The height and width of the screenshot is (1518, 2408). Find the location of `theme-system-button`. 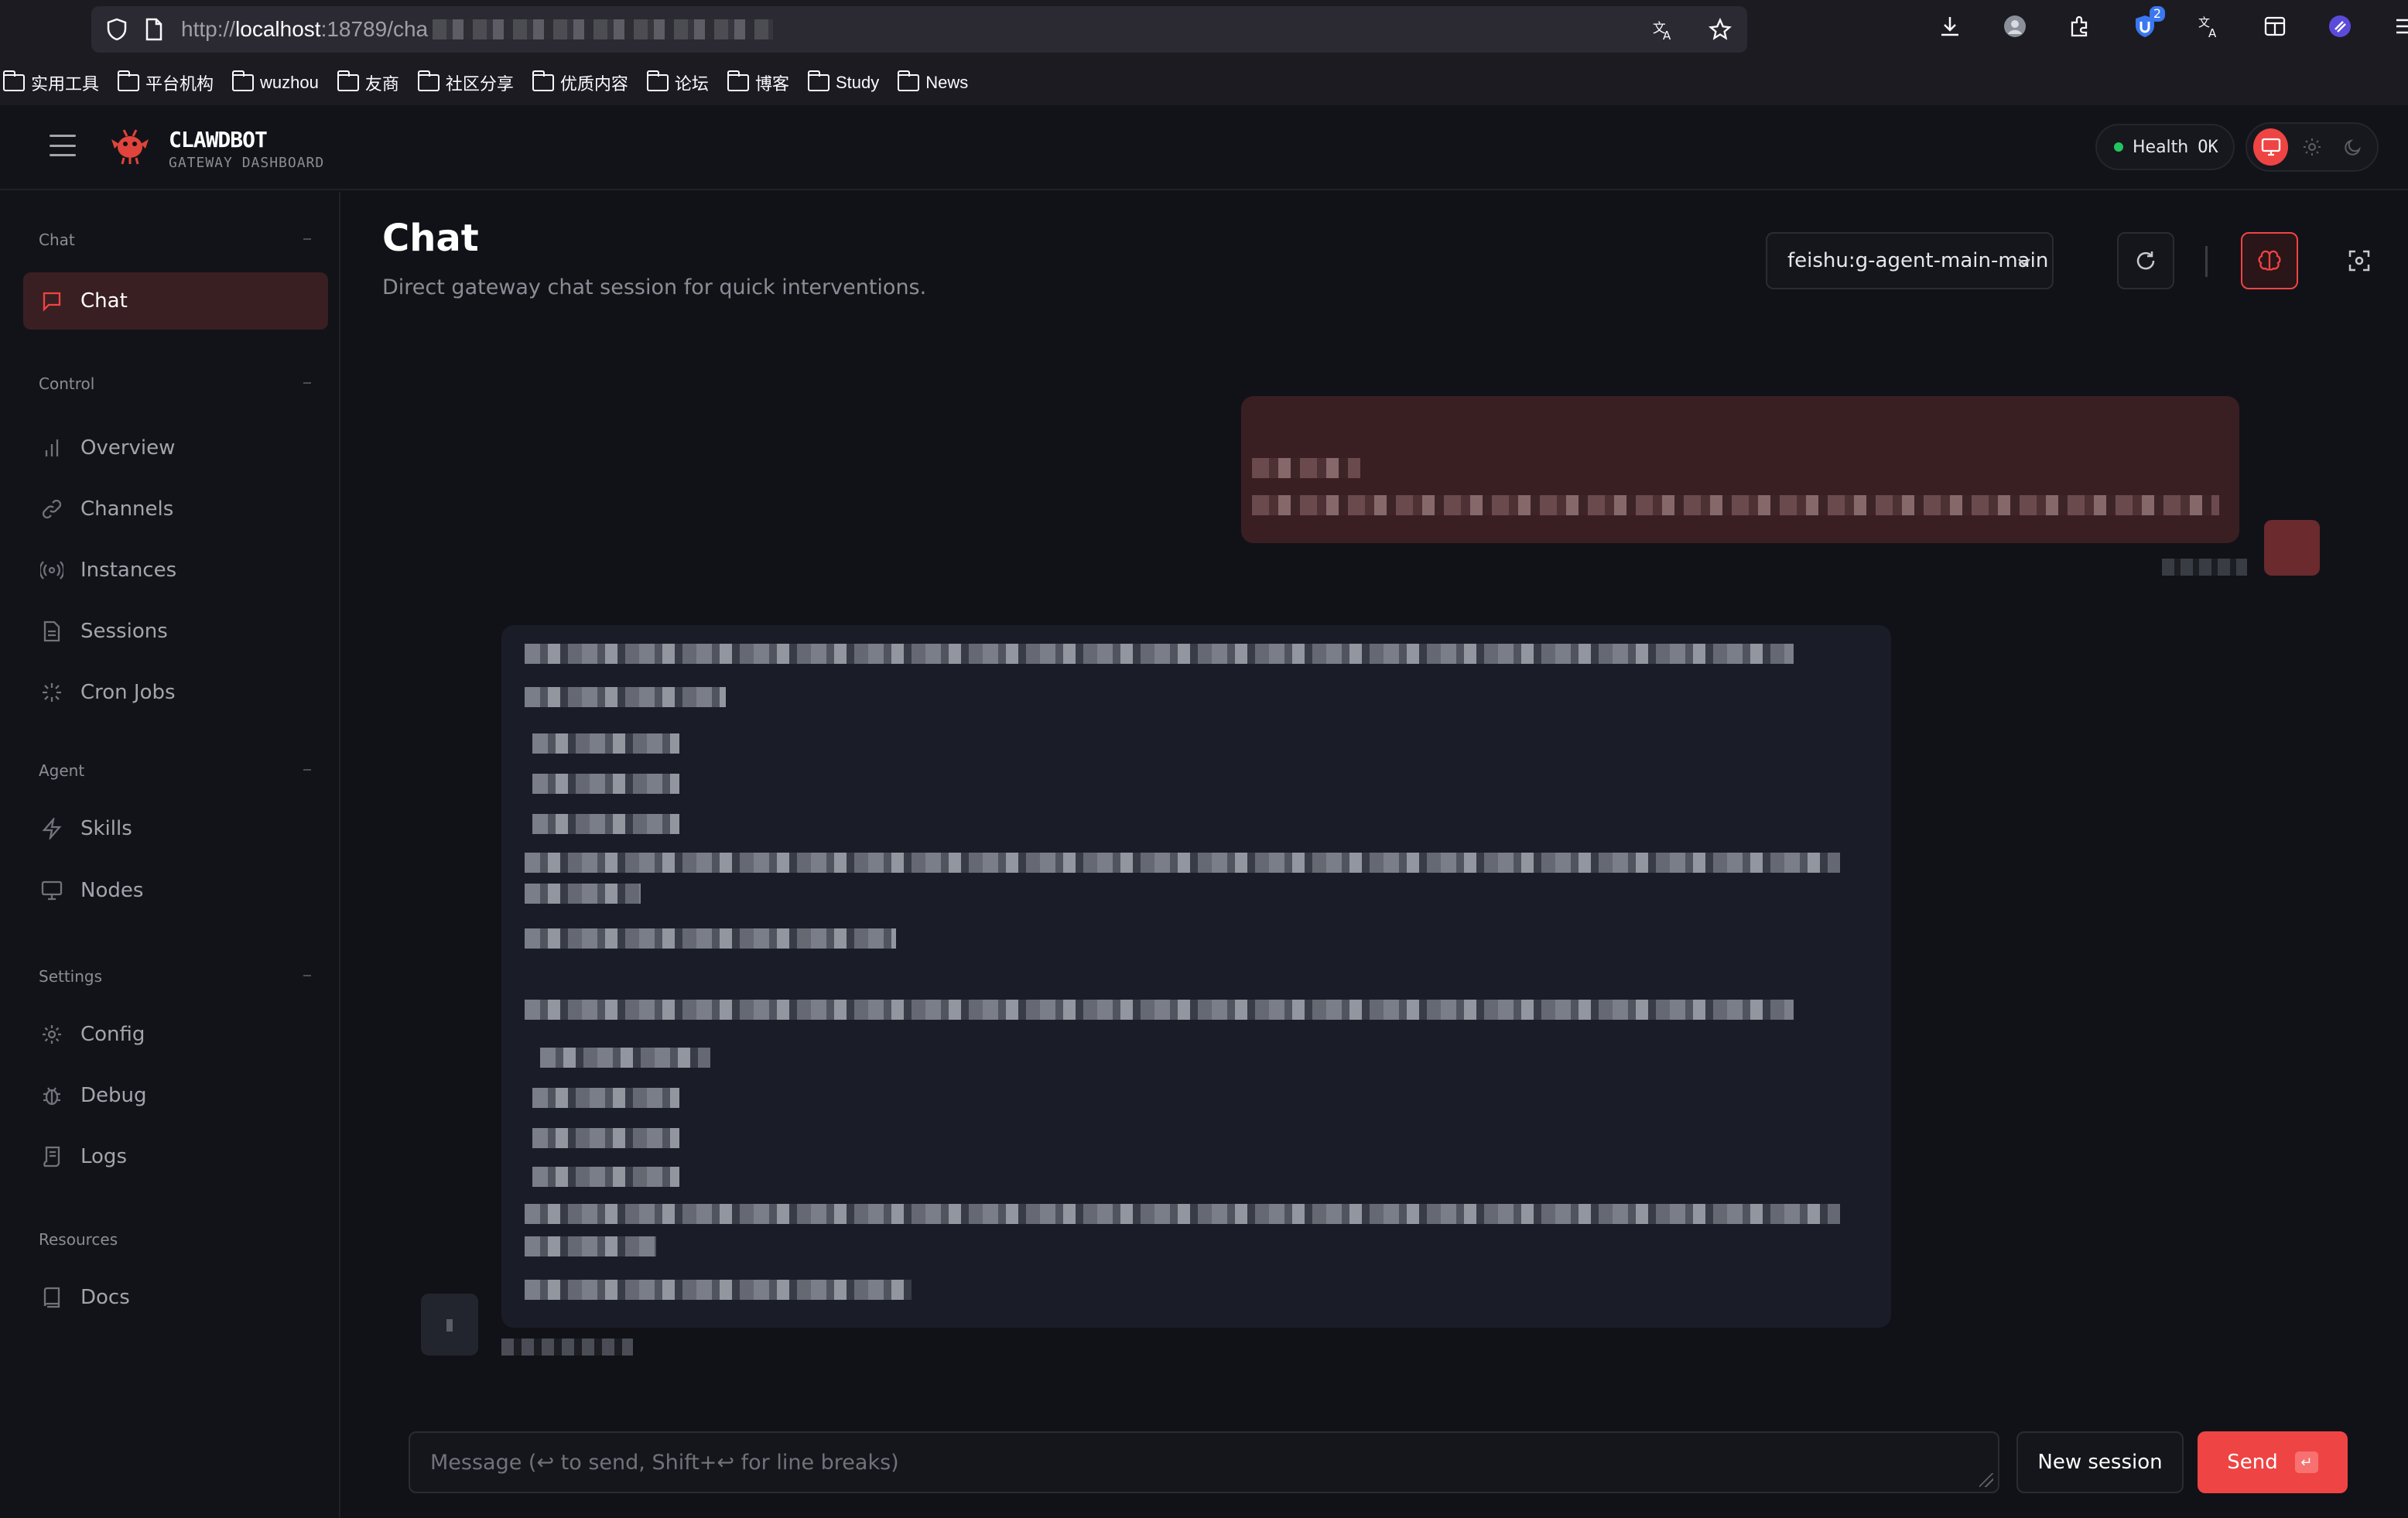

theme-system-button is located at coordinates (2271, 147).